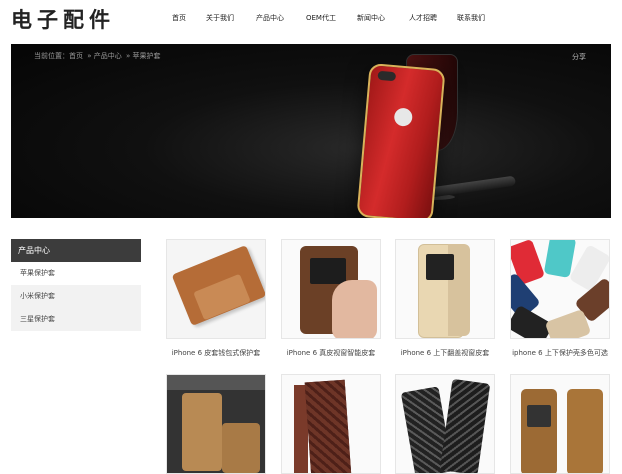 The image size is (622, 474). What do you see at coordinates (231, 18) in the screenshot?
I see `nav-about: 关于我们` at bounding box center [231, 18].